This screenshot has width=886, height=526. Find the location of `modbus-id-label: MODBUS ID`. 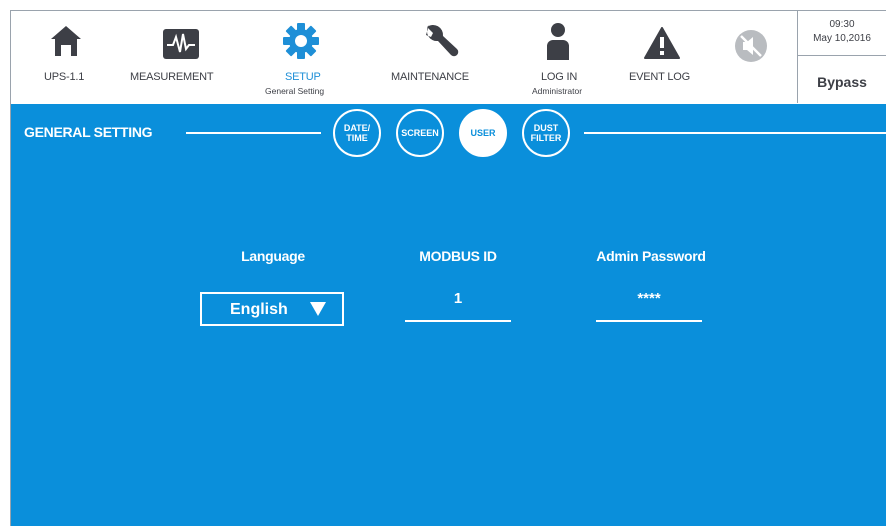

modbus-id-label: MODBUS ID is located at coordinates (458, 256).